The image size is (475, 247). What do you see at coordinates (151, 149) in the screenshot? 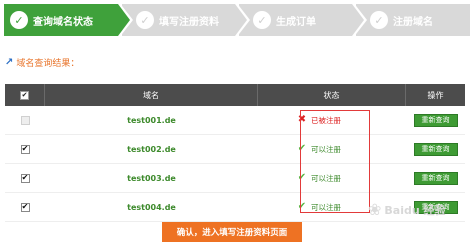
I see `domain-name: test002.de` at bounding box center [151, 149].